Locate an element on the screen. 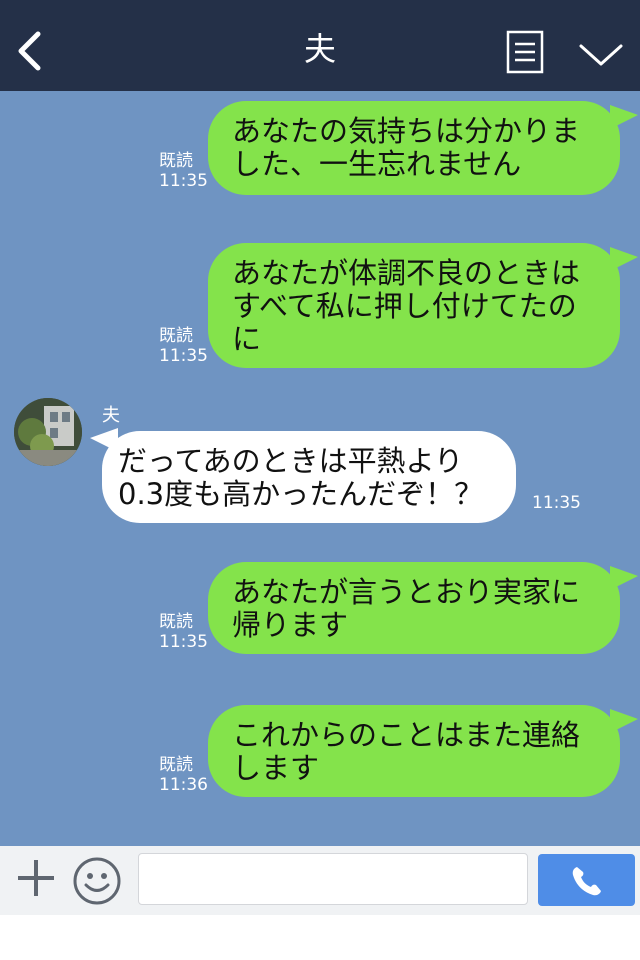 The image size is (640, 960). call-button is located at coordinates (586, 880).